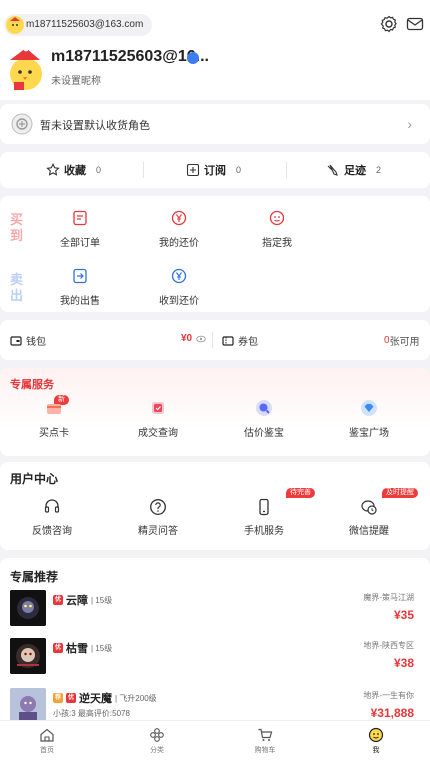  What do you see at coordinates (277, 243) in the screenshot?
I see `assigned-me-label: 指定我` at bounding box center [277, 243].